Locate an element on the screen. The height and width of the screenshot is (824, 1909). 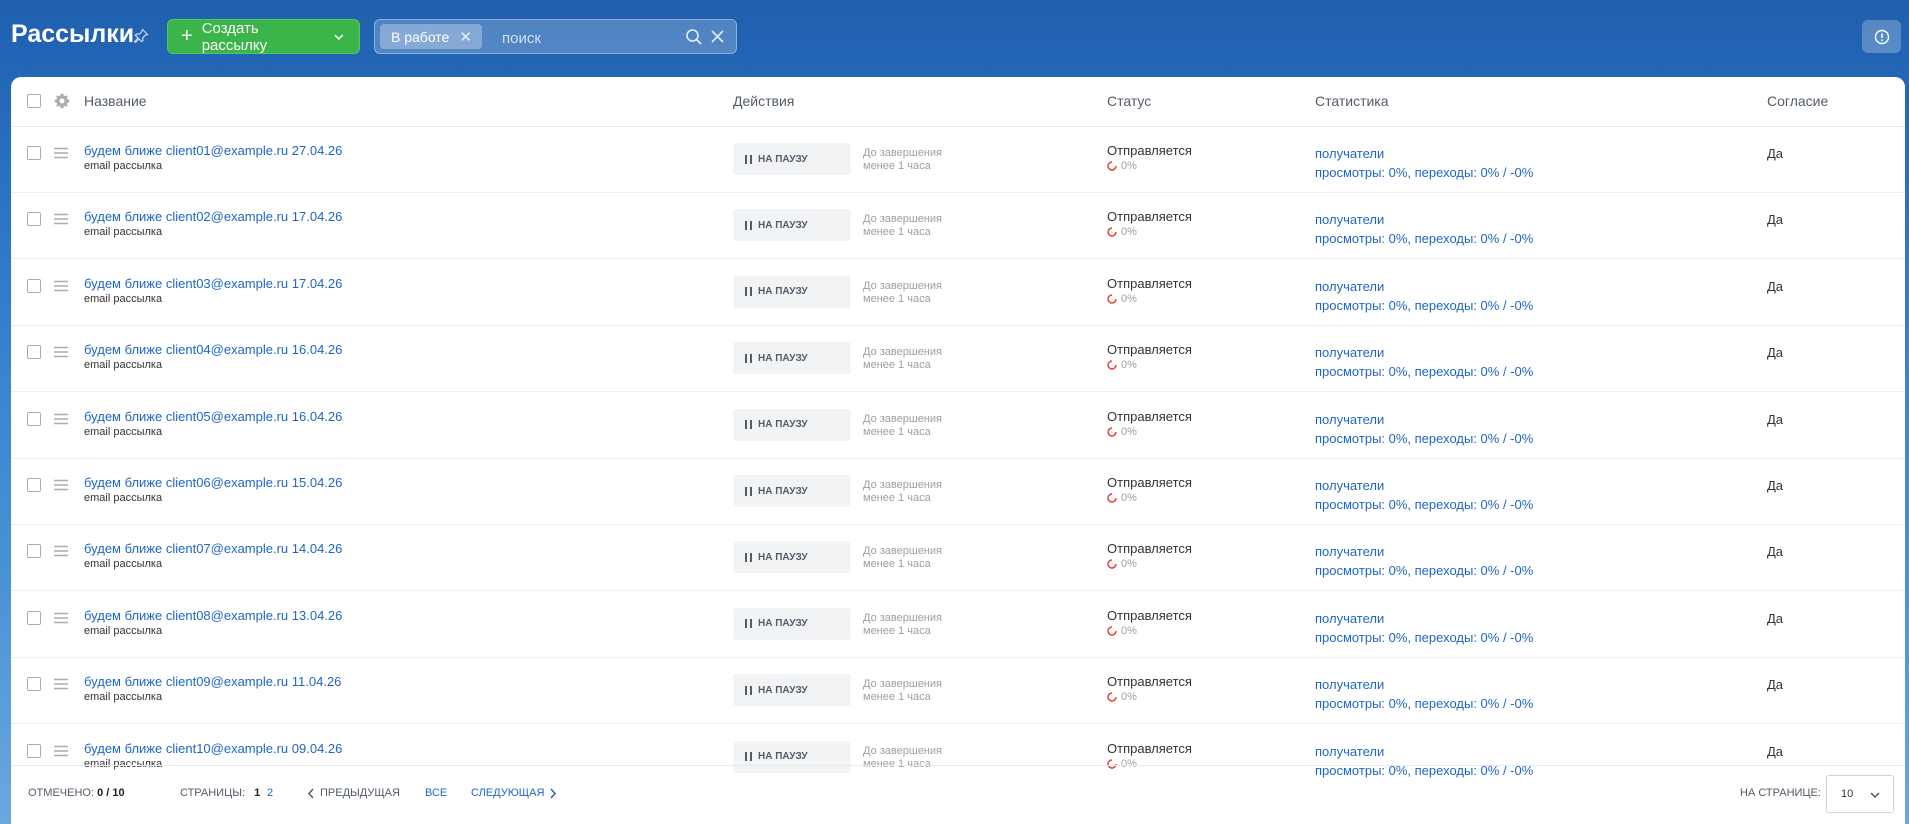
create-mailing-button: + Создать рассылку is located at coordinates (263, 36).